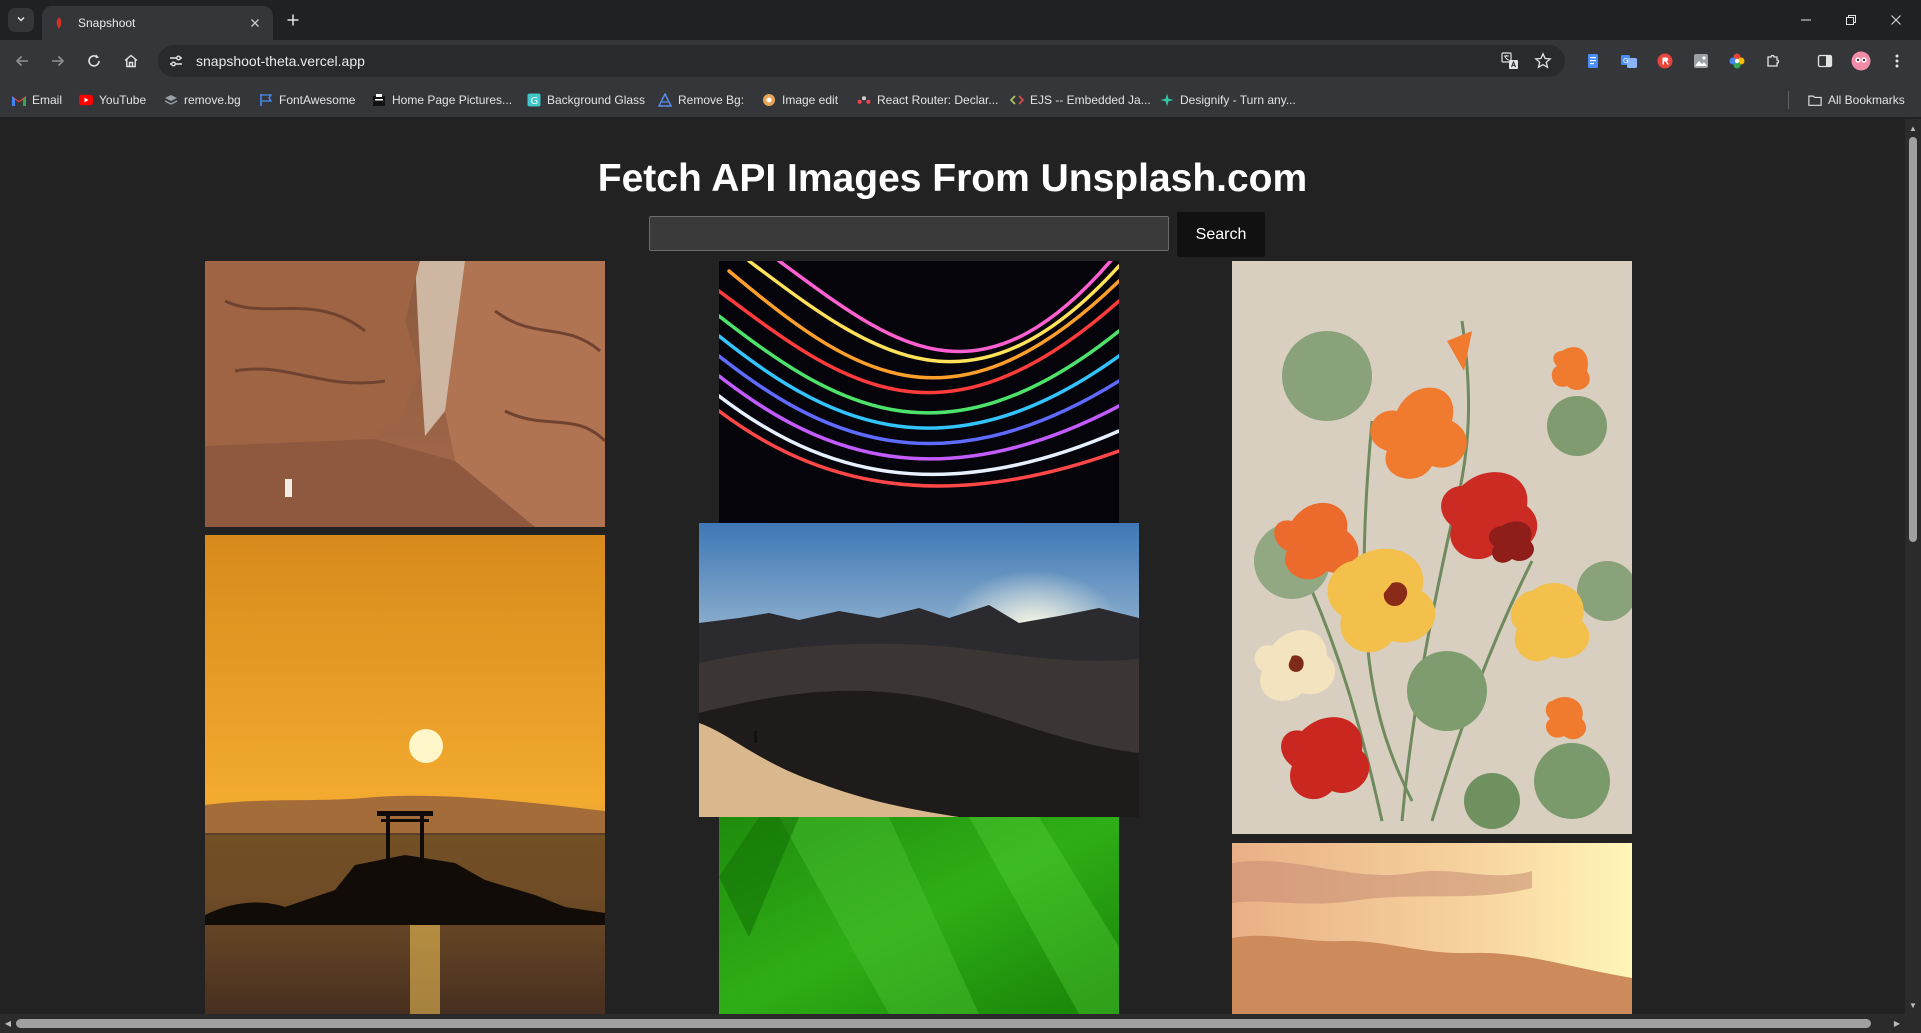 Image resolution: width=1921 pixels, height=1033 pixels. What do you see at coordinates (86, 100) in the screenshot?
I see `youtube-icon` at bounding box center [86, 100].